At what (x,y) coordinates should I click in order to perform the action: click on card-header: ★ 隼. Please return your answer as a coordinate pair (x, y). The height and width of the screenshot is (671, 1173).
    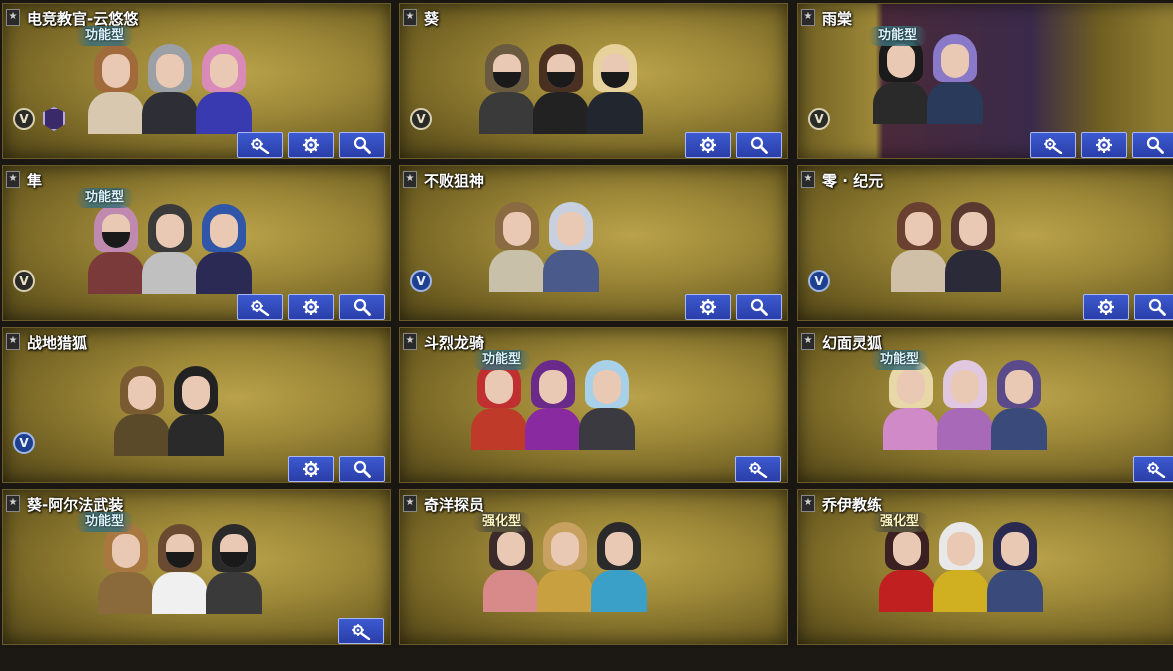
    Looking at the image, I should click on (196, 179).